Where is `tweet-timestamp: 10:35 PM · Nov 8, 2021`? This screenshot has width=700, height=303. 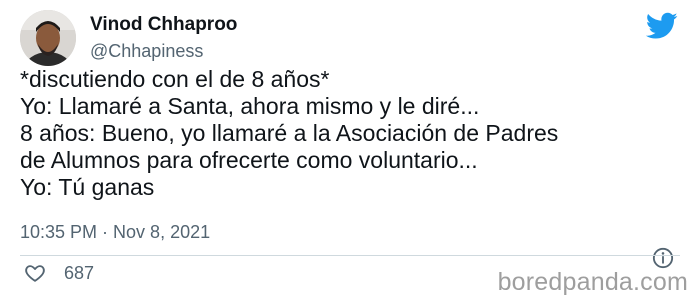
tweet-timestamp: 10:35 PM · Nov 8, 2021 is located at coordinates (115, 232).